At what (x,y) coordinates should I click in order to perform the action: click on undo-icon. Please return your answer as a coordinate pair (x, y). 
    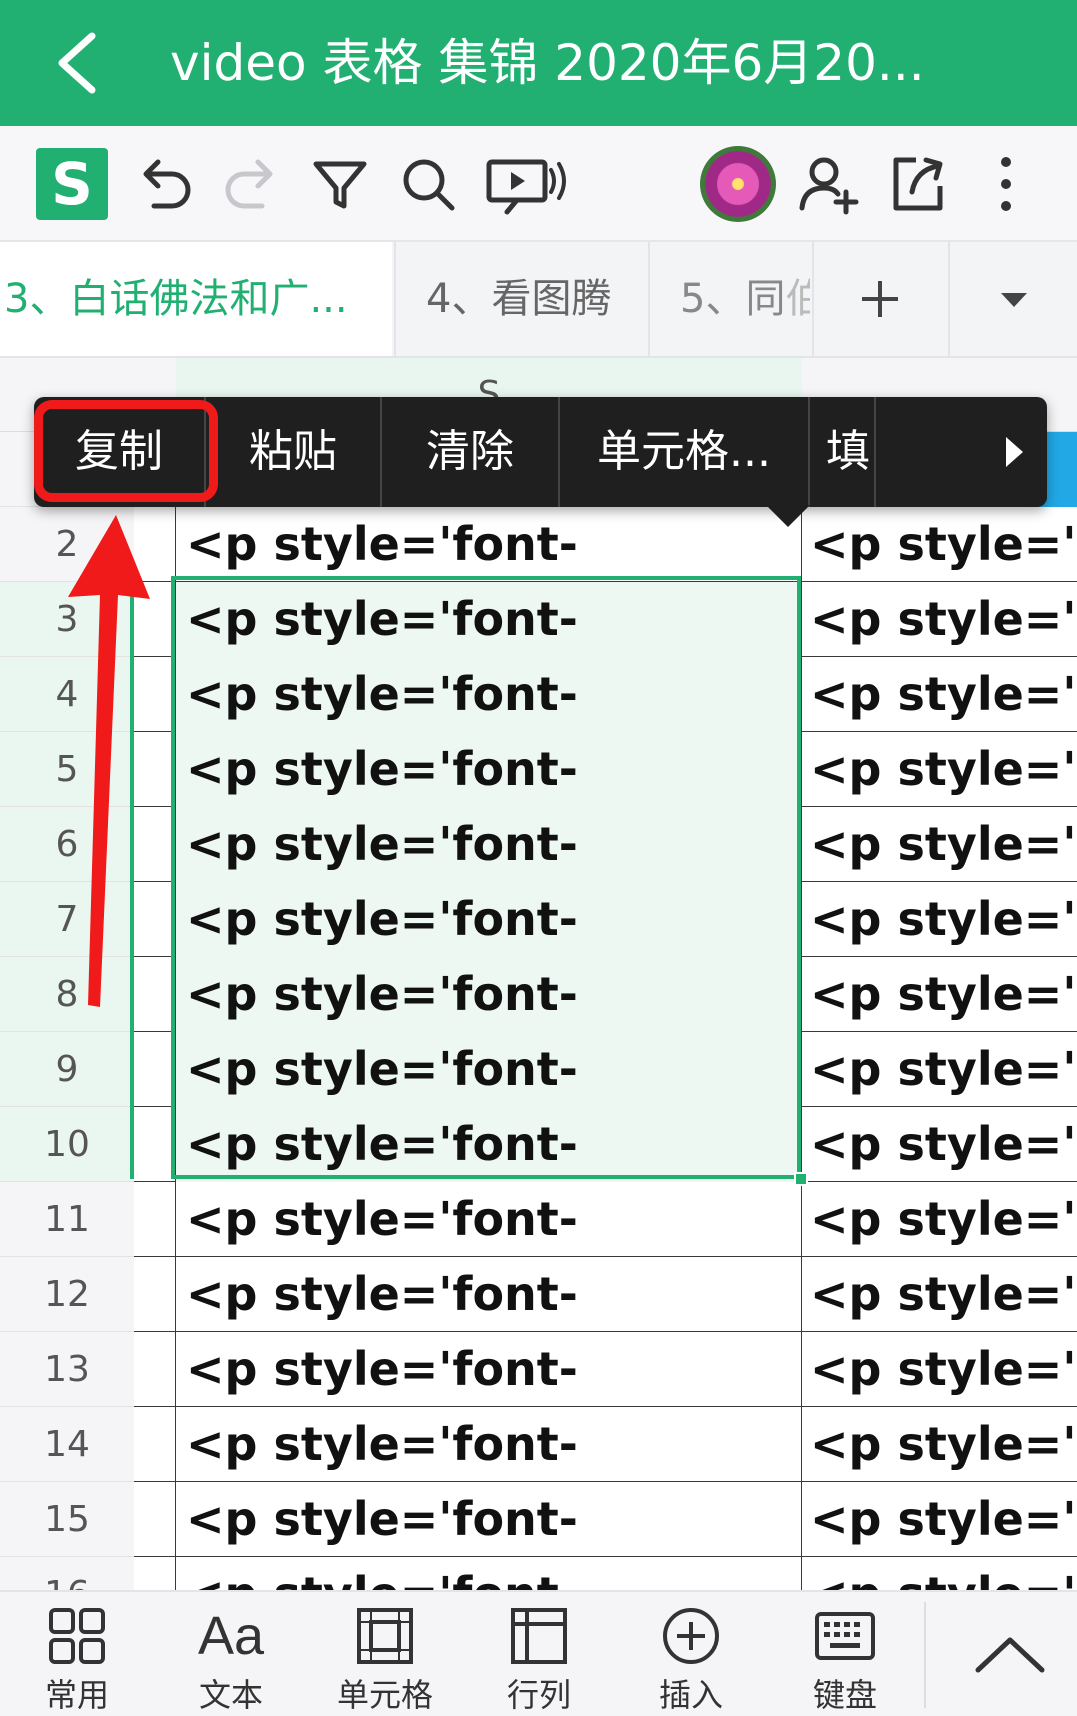
    Looking at the image, I should click on (164, 184).